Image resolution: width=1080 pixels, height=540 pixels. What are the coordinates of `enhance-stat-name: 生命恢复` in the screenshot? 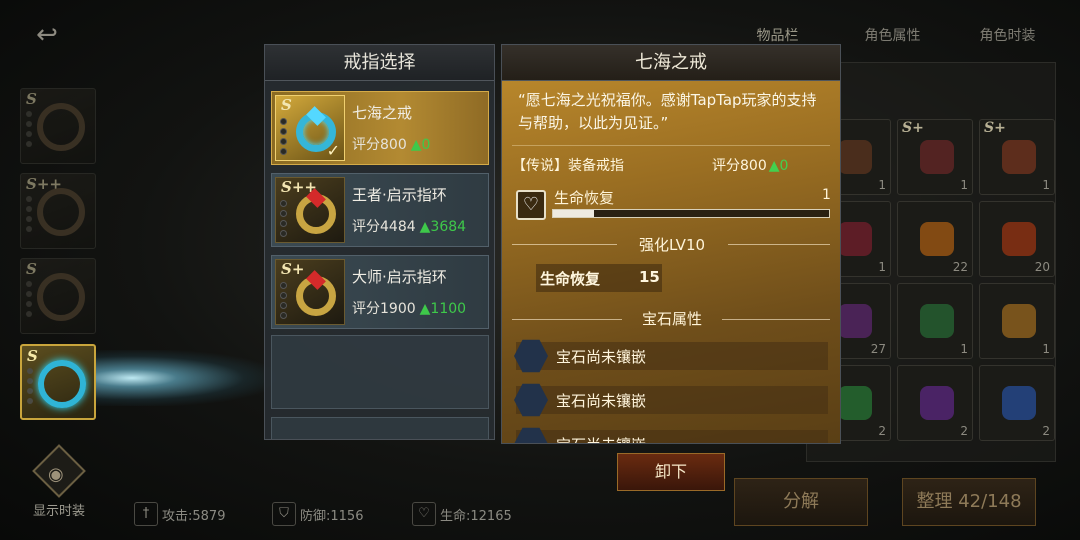 It's located at (570, 279).